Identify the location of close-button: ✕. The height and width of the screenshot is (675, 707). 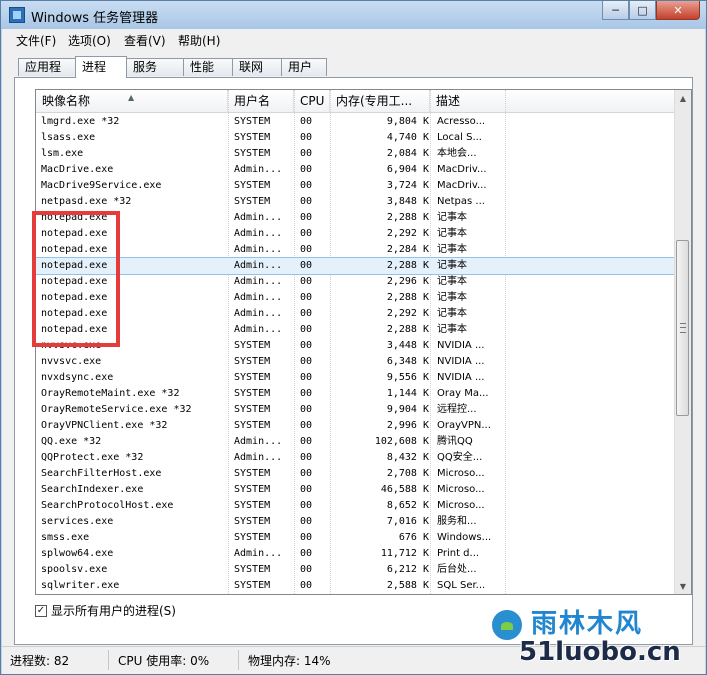
(678, 10).